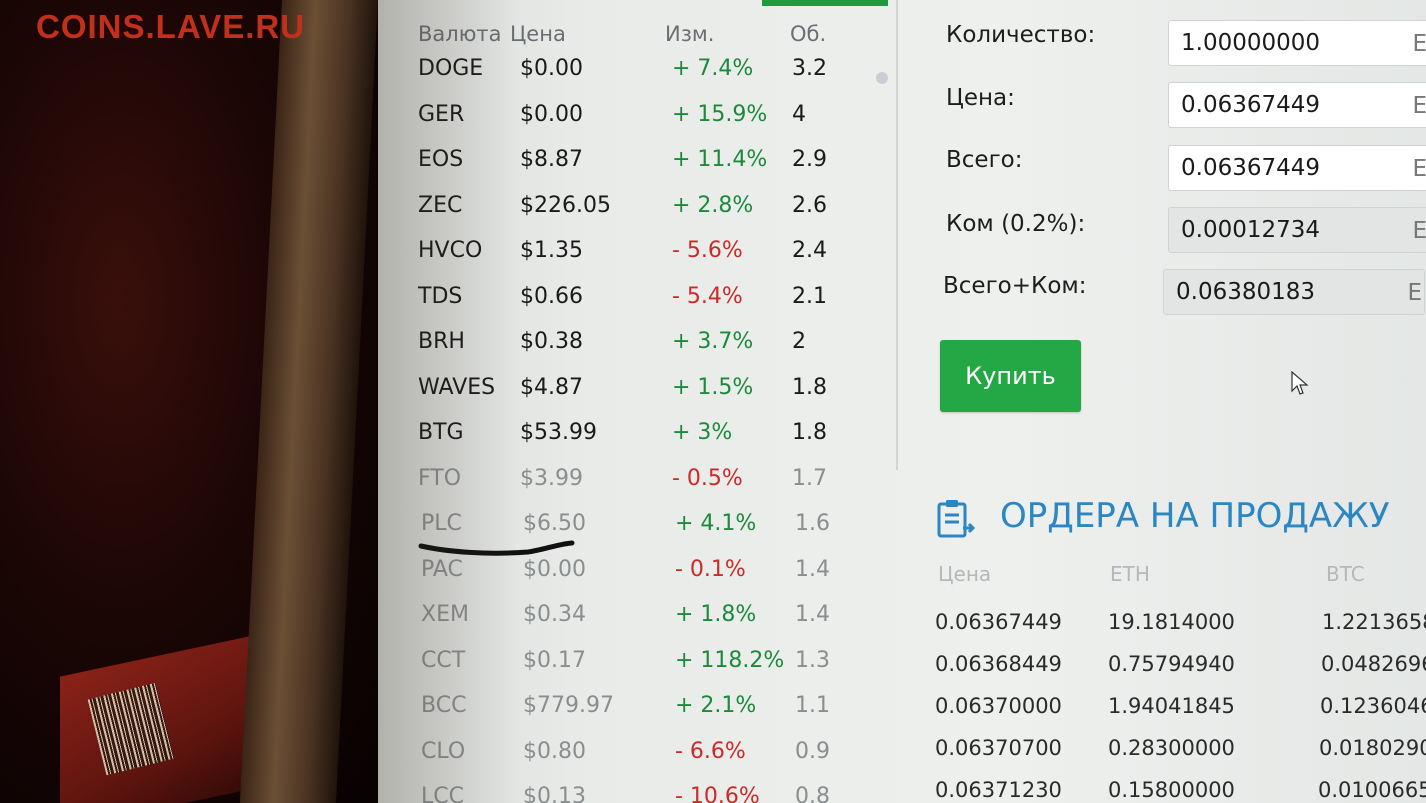  I want to click on order-cell-btc: 0.0100665, so click(1372, 790).